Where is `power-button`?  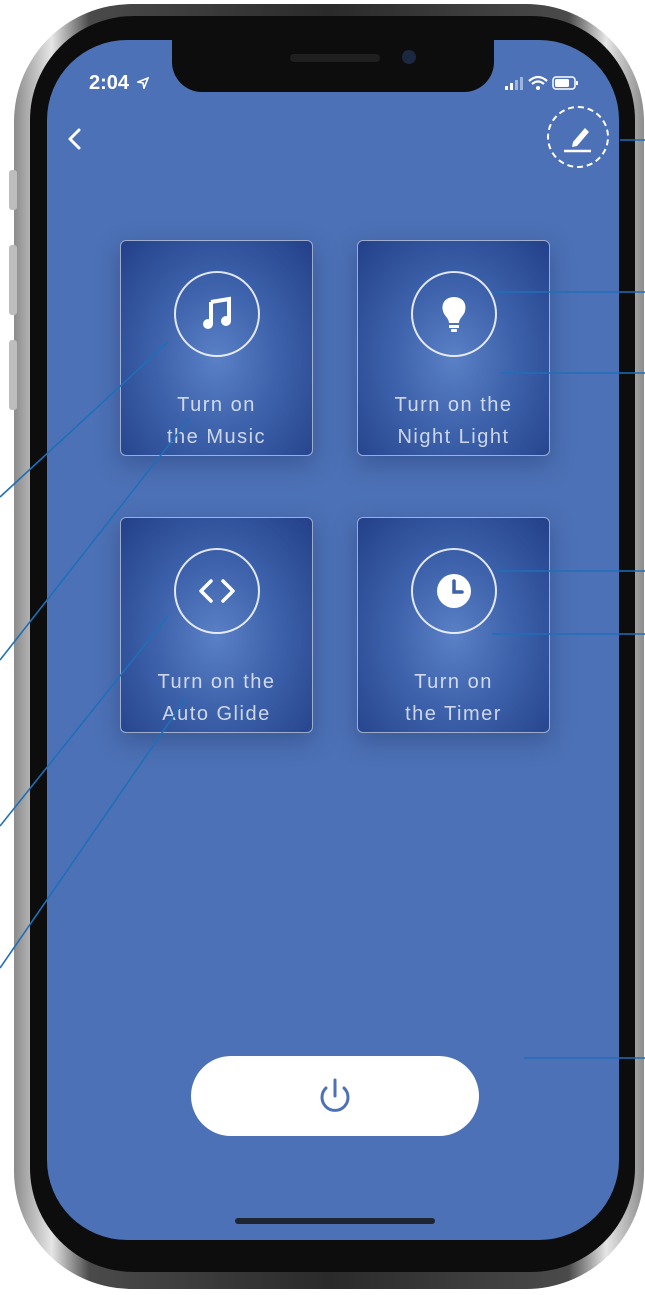 power-button is located at coordinates (335, 1096).